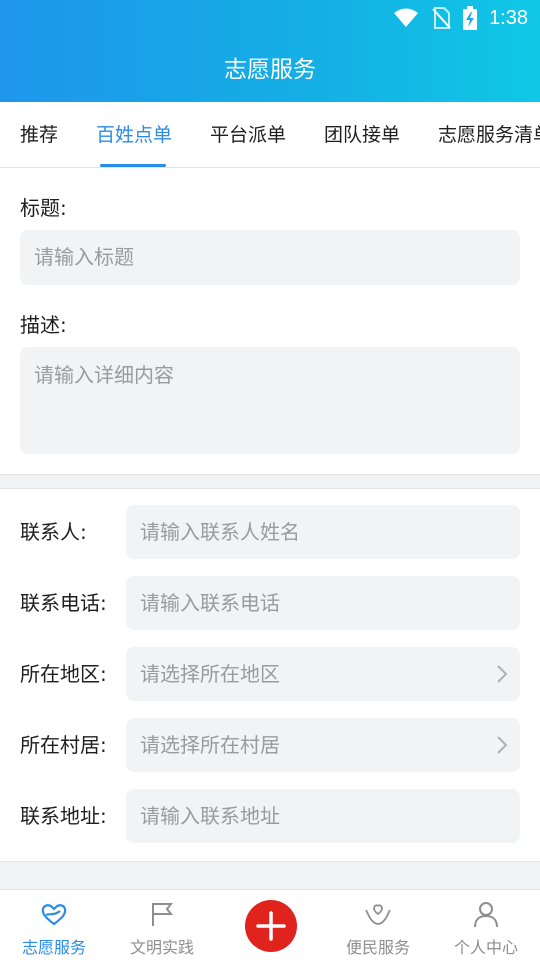 The width and height of the screenshot is (540, 960). What do you see at coordinates (362, 134) in the screenshot?
I see `tab-team-accept: 团队接单` at bounding box center [362, 134].